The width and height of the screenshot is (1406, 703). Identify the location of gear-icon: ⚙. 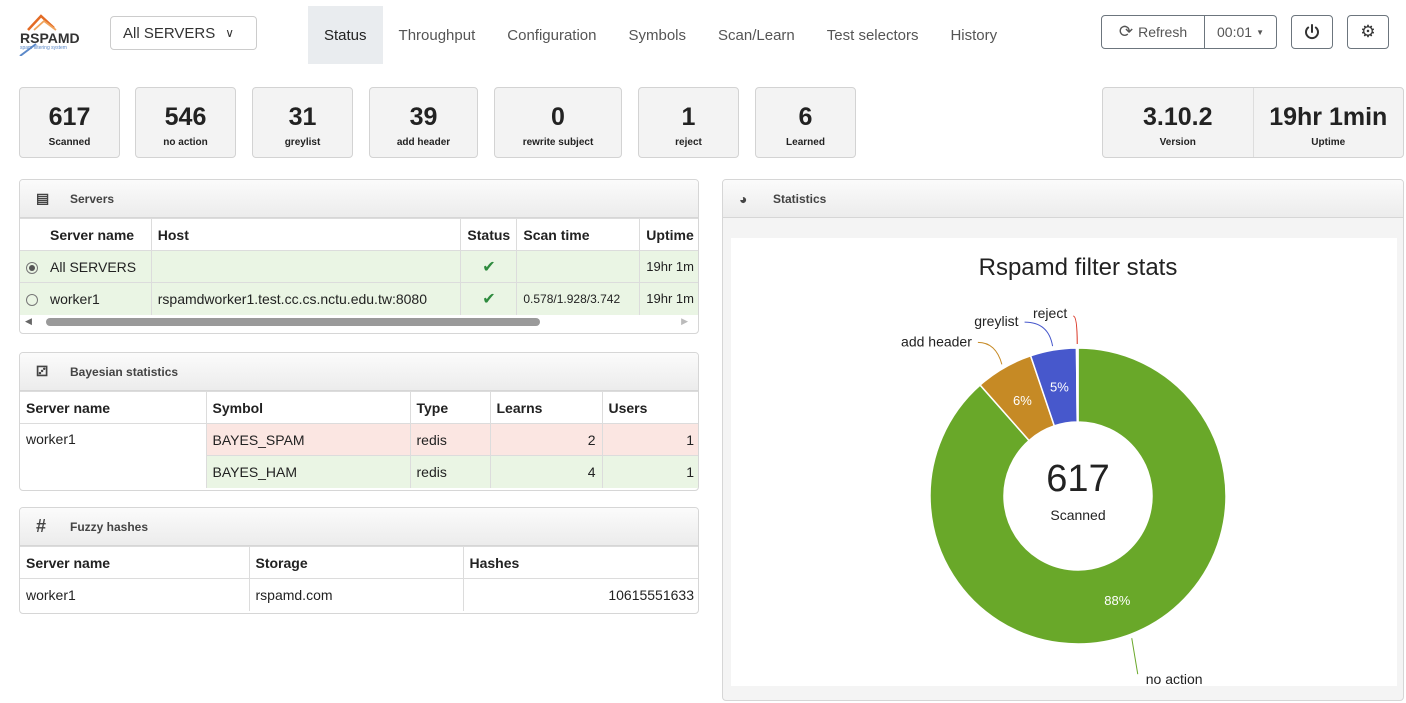
(1368, 31).